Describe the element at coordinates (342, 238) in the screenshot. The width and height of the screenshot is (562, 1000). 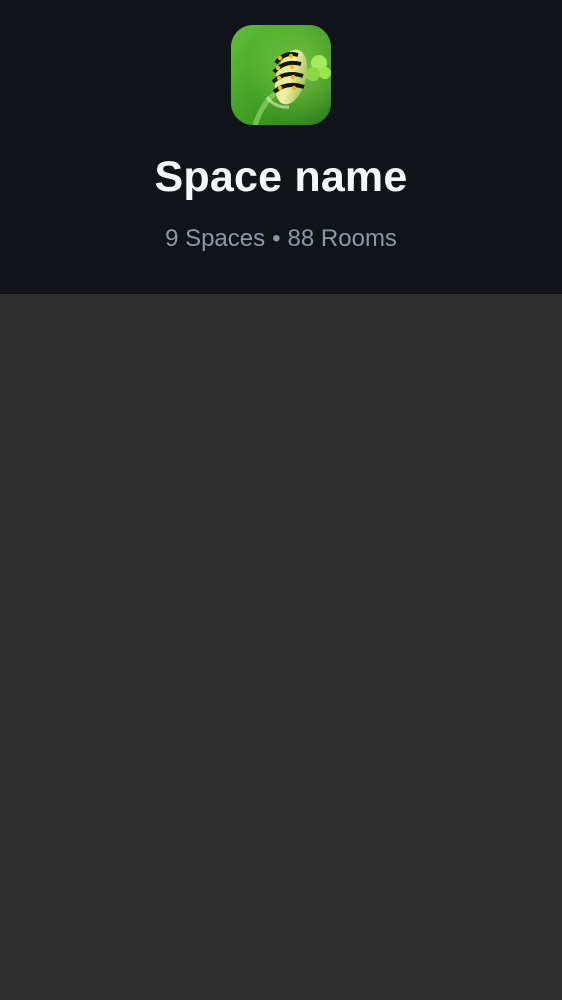
I see `rooms-count: 88 Rooms` at that location.